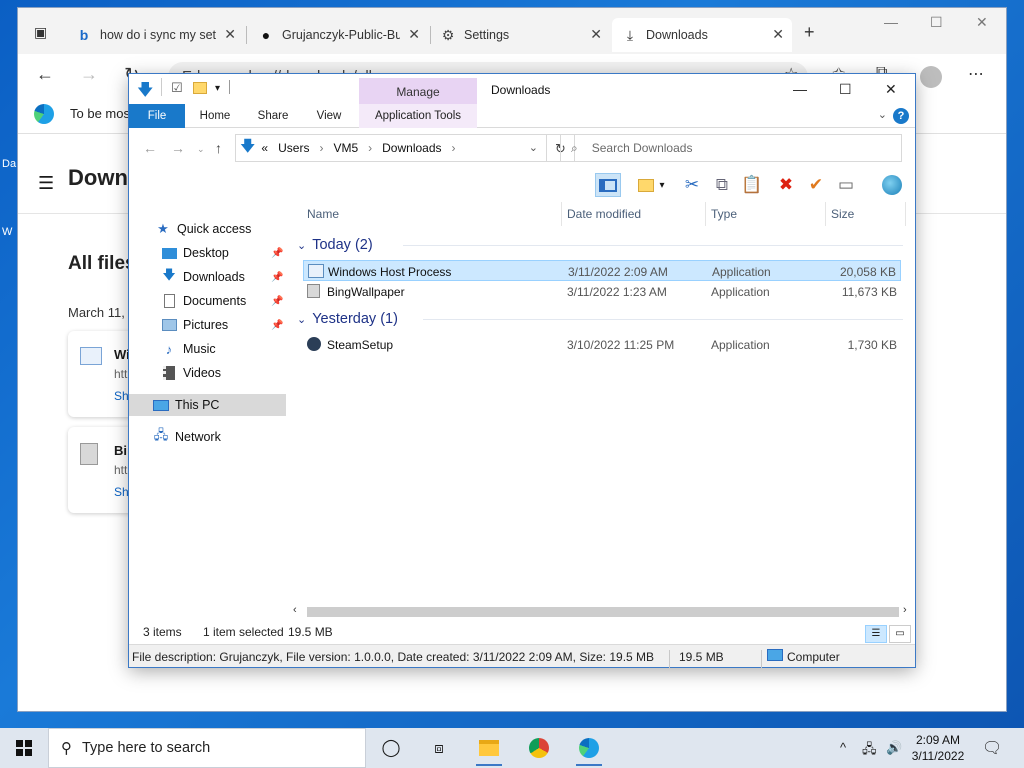 Image resolution: width=1024 pixels, height=768 pixels. Describe the element at coordinates (225, 301) in the screenshot. I see `nav-documents: Documents 📌` at that location.